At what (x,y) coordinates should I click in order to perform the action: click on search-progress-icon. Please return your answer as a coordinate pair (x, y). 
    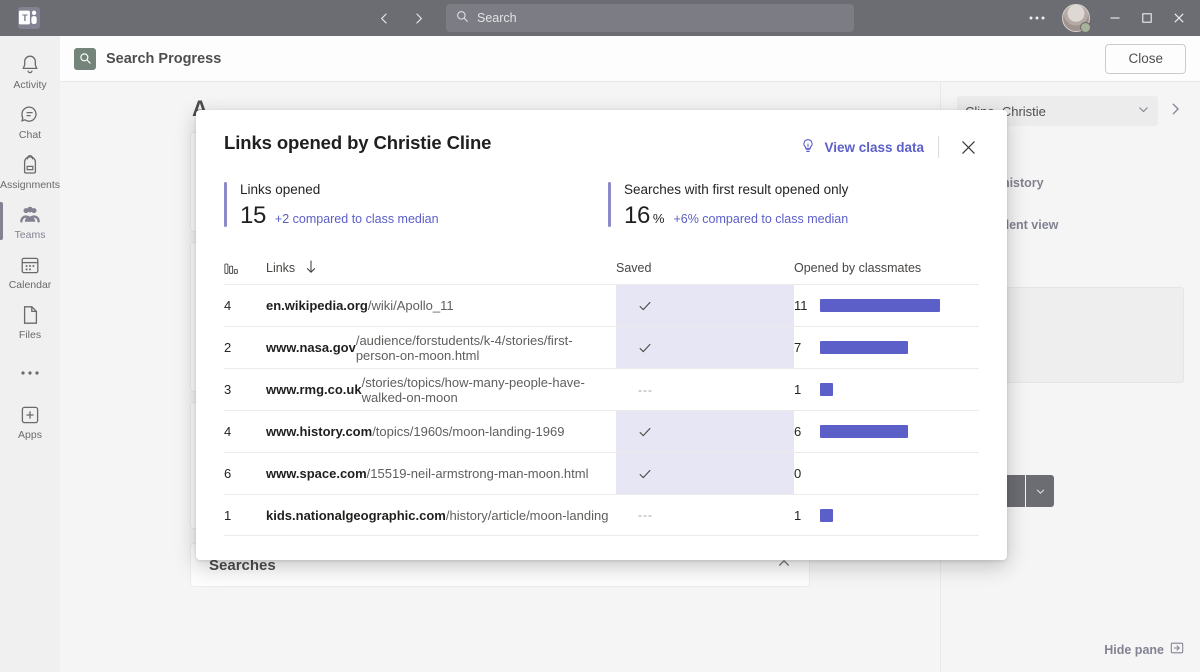
    Looking at the image, I should click on (85, 58).